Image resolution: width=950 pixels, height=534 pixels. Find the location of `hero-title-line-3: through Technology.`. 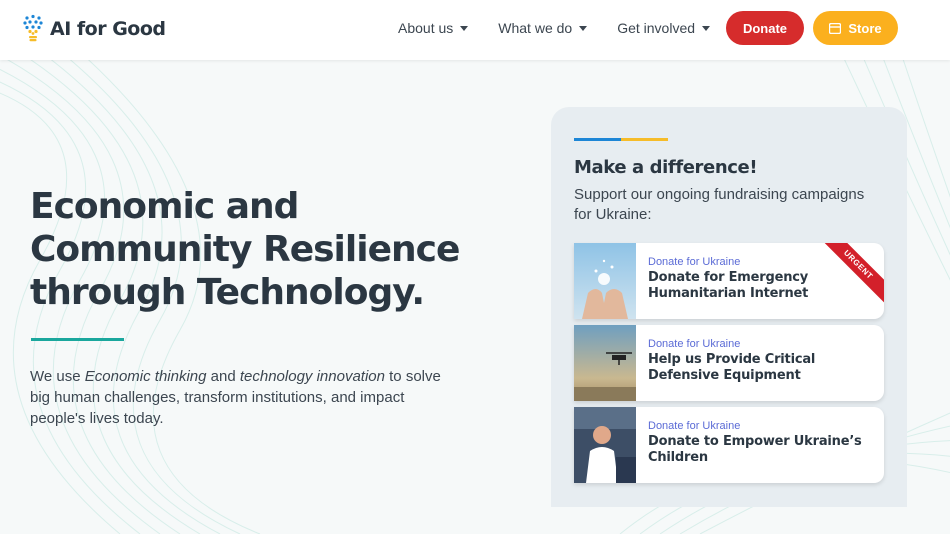

hero-title-line-3: through Technology. is located at coordinates (227, 292).